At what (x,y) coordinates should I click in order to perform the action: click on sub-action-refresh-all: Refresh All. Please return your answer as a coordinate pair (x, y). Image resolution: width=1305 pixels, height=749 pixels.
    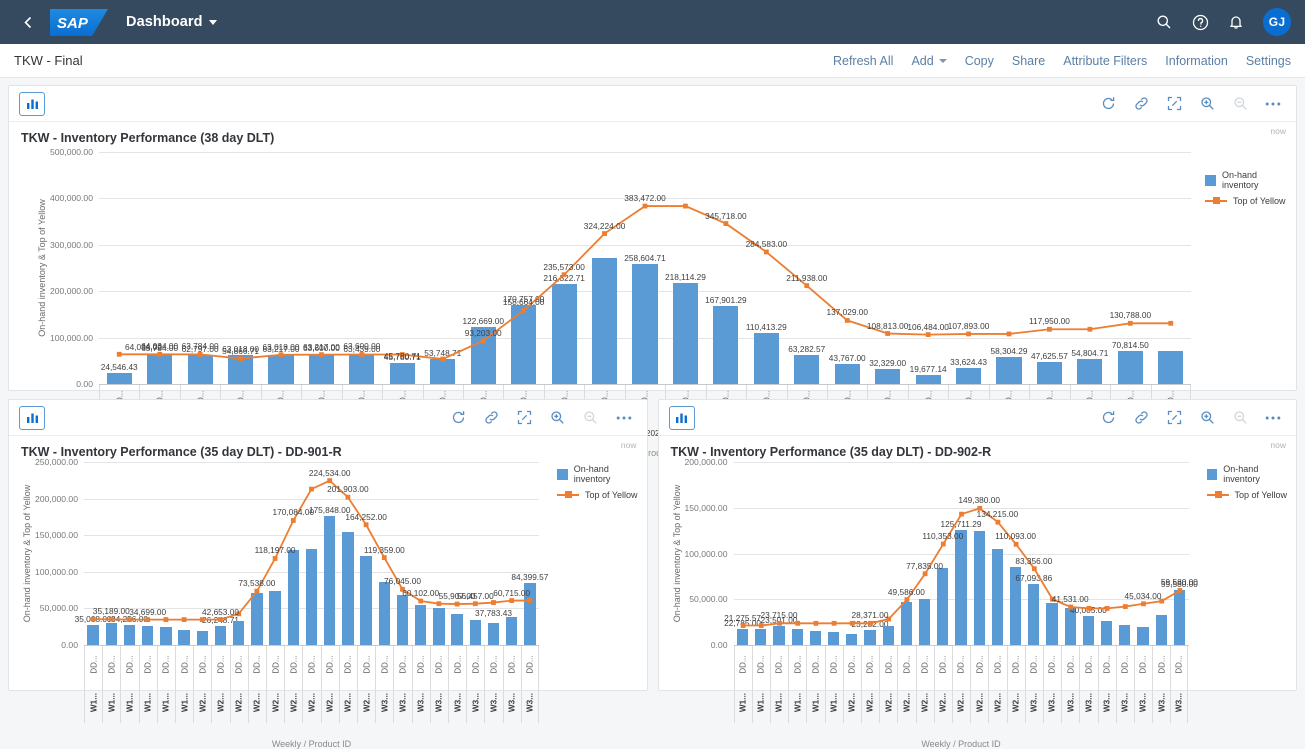
    Looking at the image, I should click on (863, 61).